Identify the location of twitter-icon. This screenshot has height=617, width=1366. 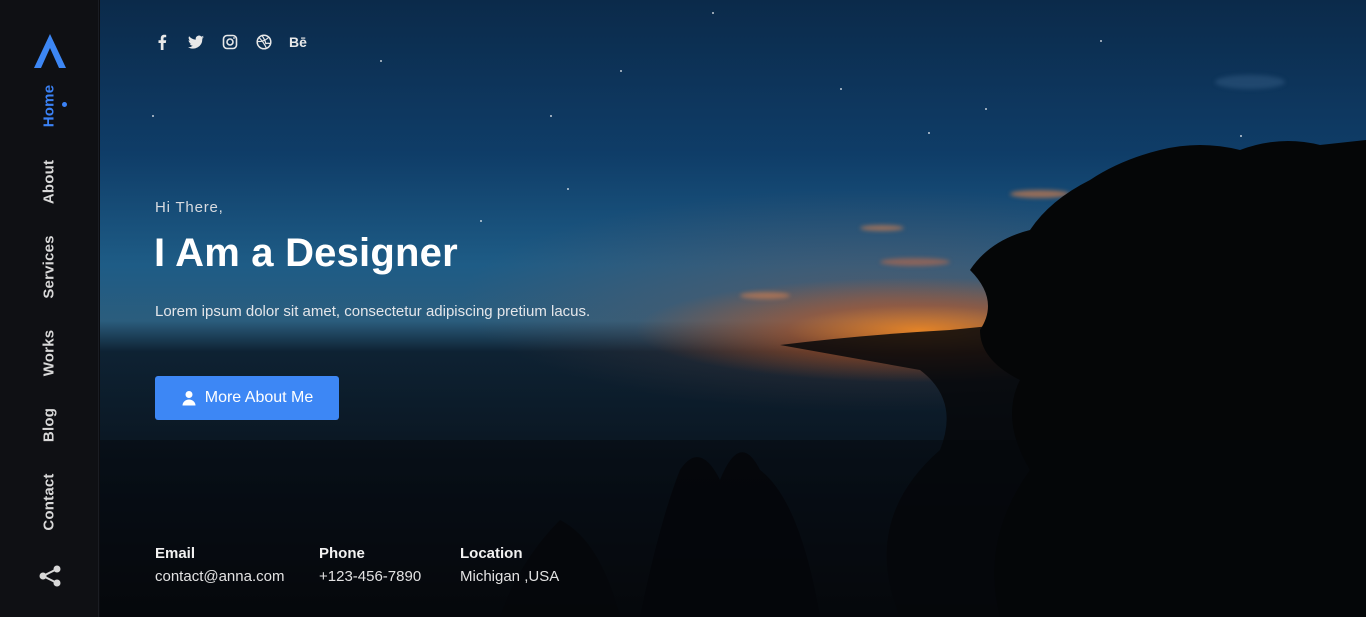
(196, 42).